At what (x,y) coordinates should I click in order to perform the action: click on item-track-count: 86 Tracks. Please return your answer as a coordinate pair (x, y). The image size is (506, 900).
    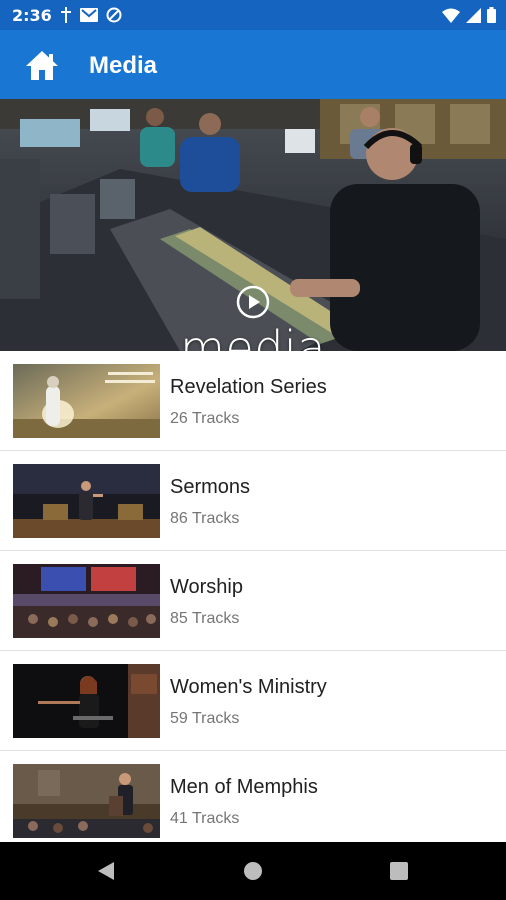
    Looking at the image, I should click on (205, 518).